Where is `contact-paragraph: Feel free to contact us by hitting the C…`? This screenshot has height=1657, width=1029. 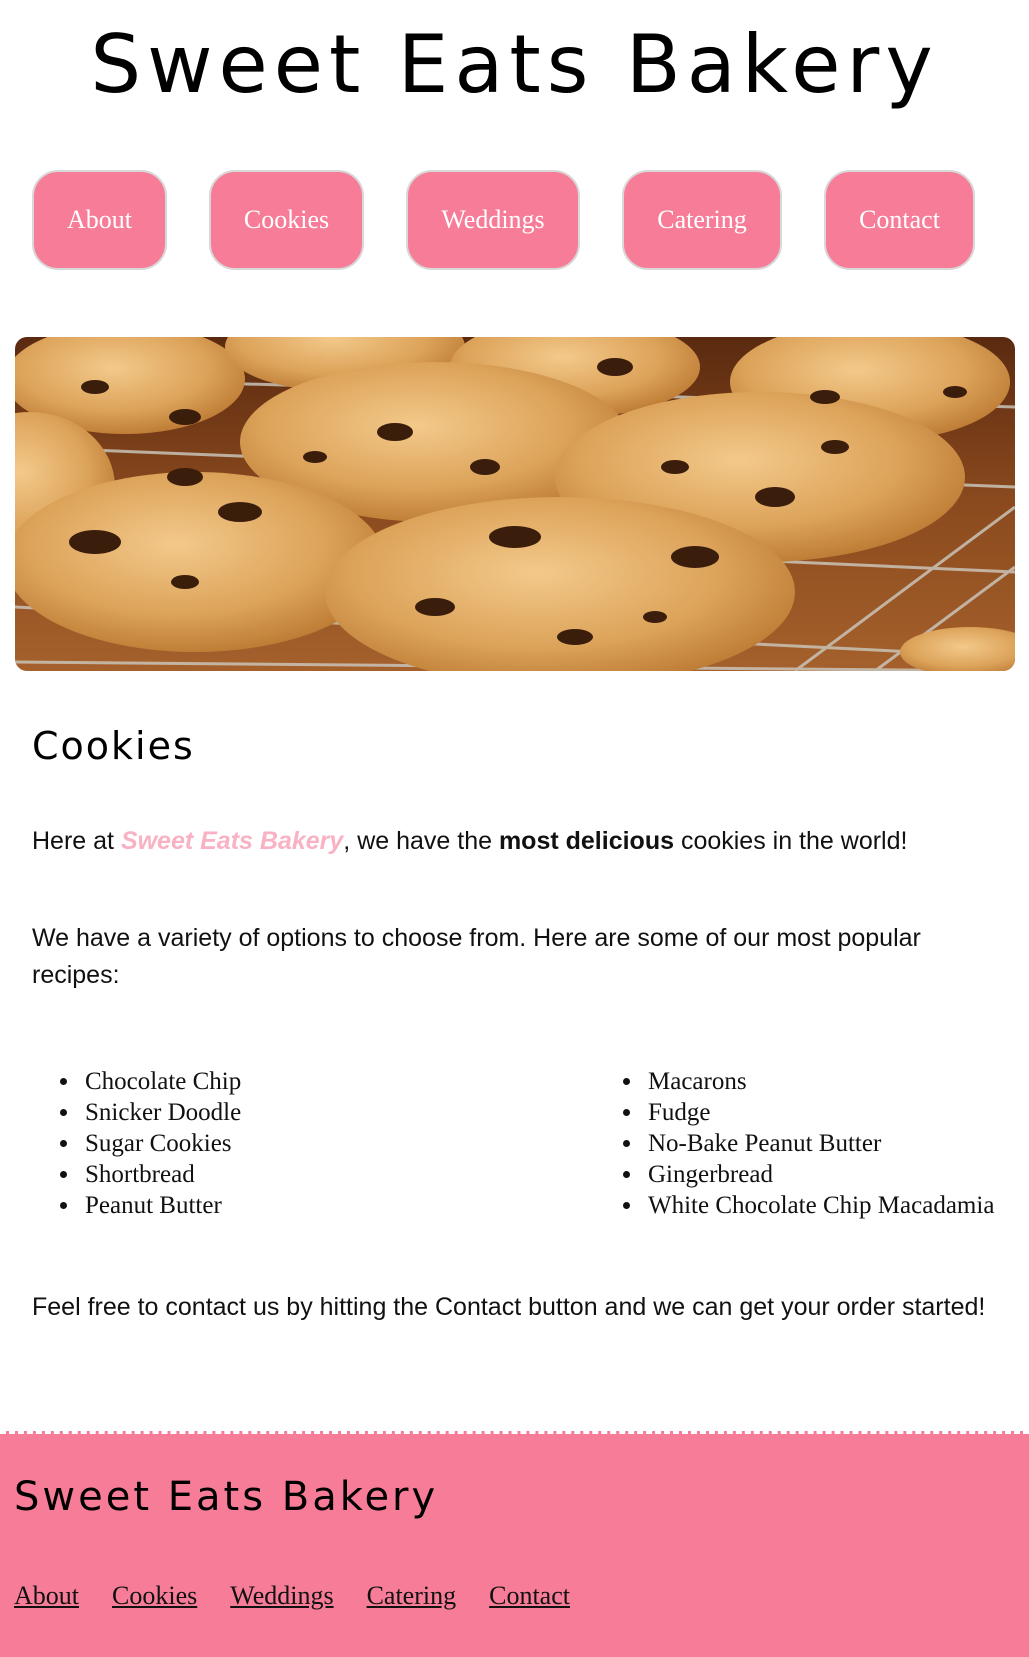 contact-paragraph: Feel free to contact us by hitting the C… is located at coordinates (509, 1307).